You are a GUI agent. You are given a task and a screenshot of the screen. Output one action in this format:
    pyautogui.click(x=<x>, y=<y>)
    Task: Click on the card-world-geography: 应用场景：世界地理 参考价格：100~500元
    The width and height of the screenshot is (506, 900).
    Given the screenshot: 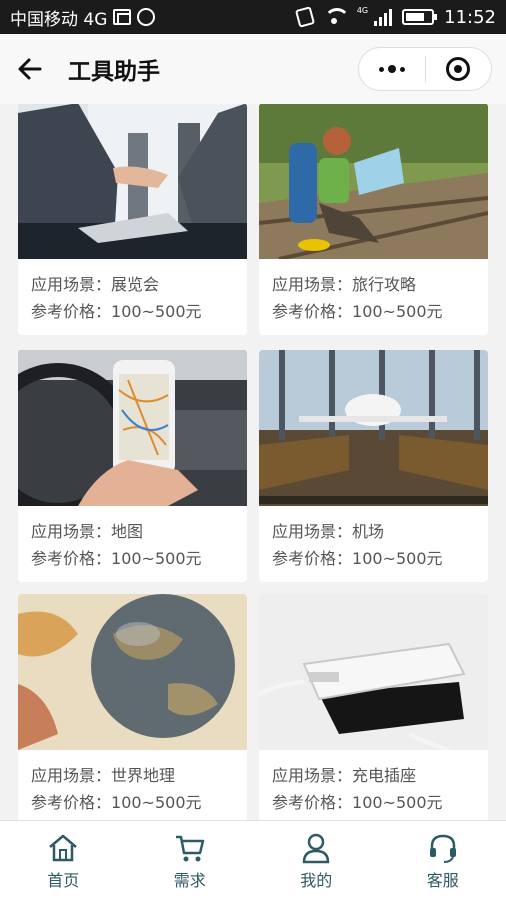 What is the action you would take?
    pyautogui.click(x=132, y=707)
    